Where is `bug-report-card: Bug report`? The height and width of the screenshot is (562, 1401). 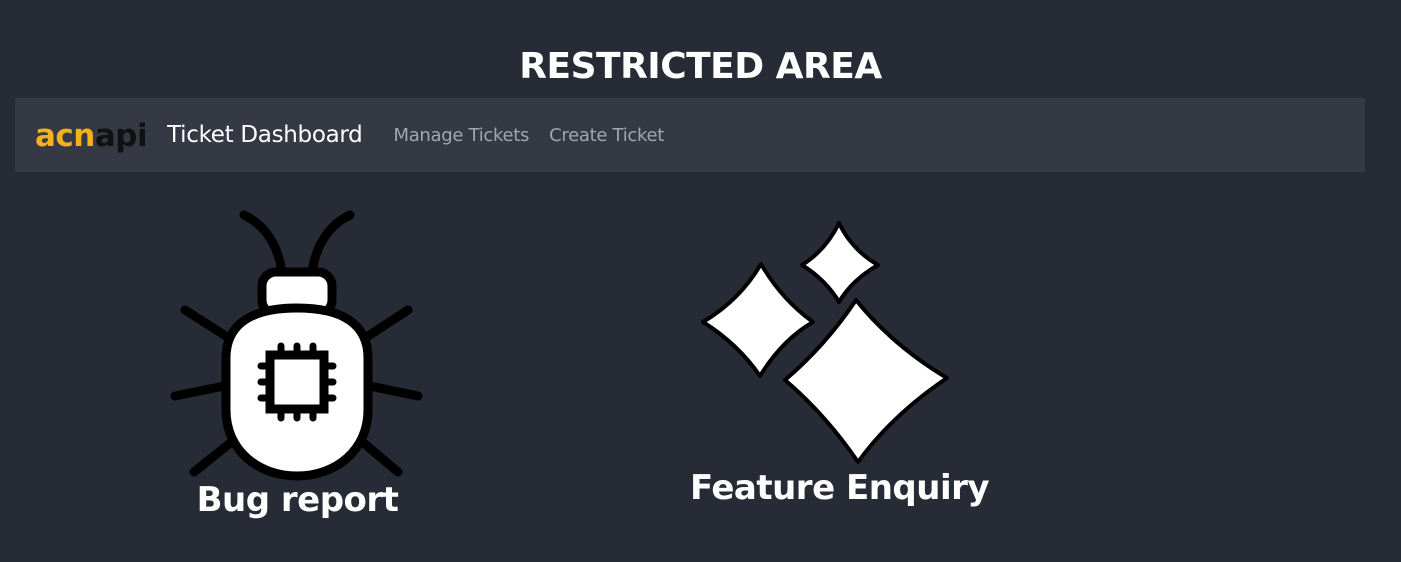
bug-report-card: Bug report is located at coordinates (297, 365).